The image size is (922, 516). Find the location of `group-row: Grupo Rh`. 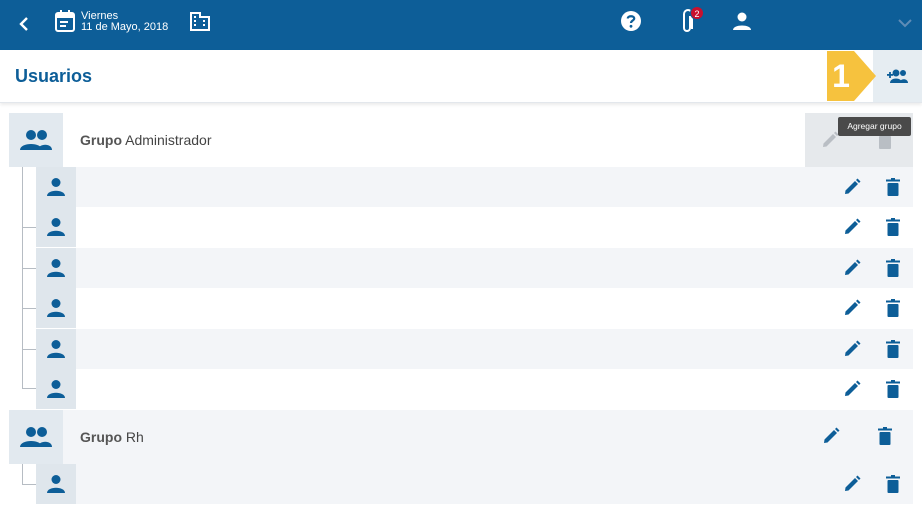

group-row: Grupo Rh is located at coordinates (461, 437).